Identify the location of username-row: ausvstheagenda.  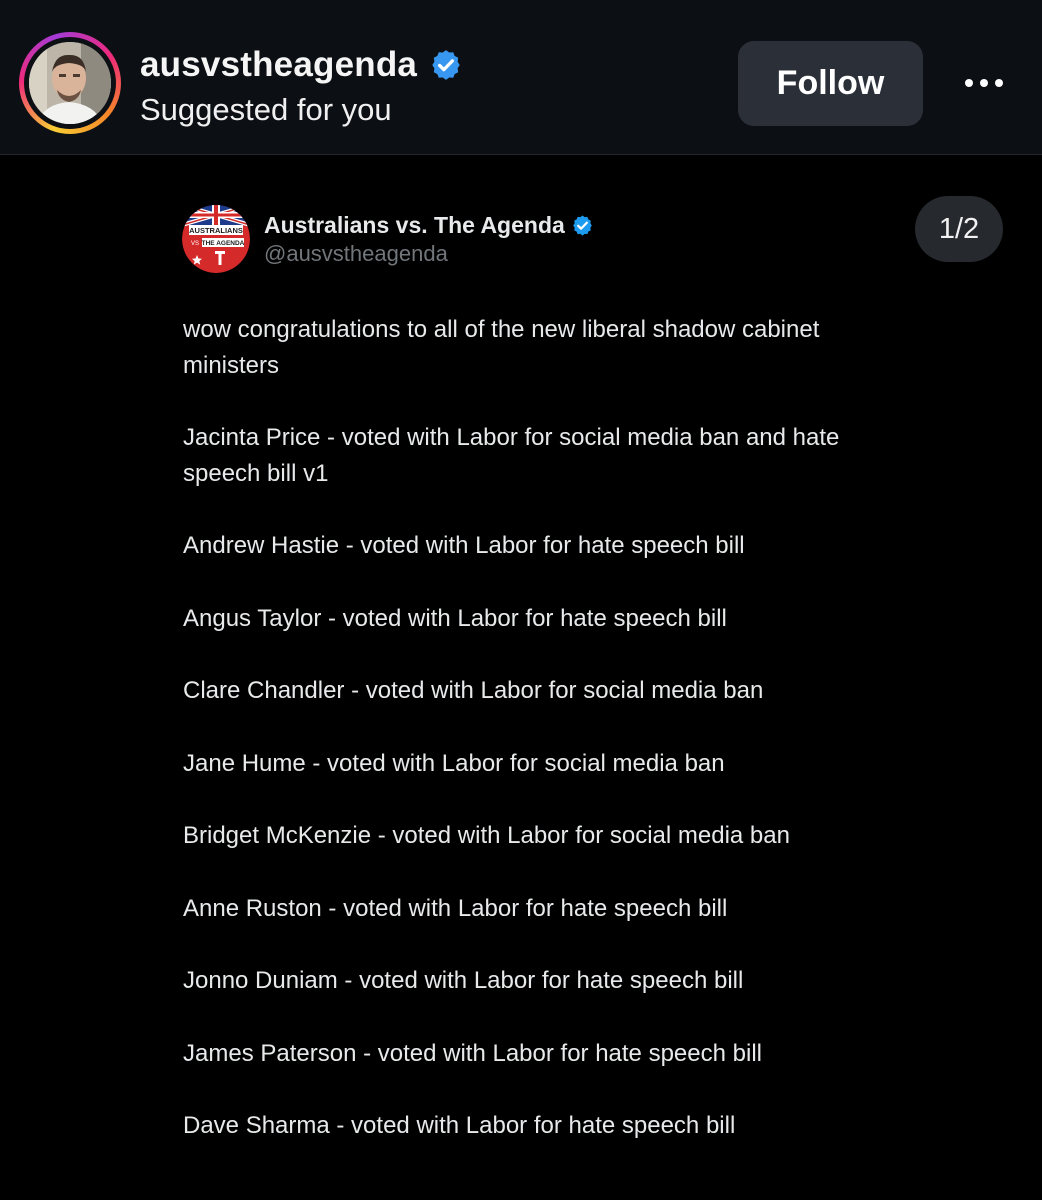
(301, 65).